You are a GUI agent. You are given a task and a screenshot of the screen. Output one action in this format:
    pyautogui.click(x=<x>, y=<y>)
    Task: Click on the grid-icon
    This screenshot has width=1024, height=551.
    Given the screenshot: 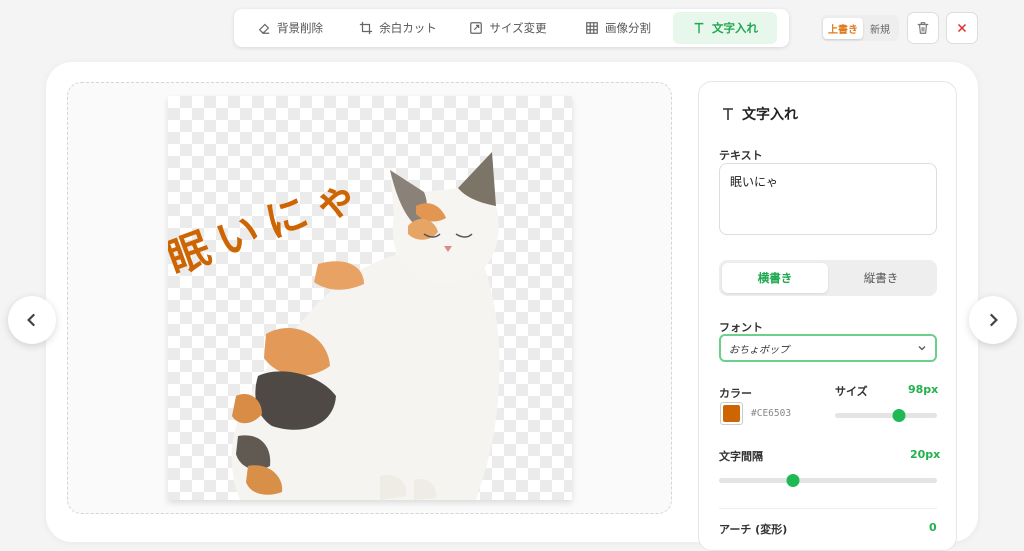 What is the action you would take?
    pyautogui.click(x=592, y=28)
    